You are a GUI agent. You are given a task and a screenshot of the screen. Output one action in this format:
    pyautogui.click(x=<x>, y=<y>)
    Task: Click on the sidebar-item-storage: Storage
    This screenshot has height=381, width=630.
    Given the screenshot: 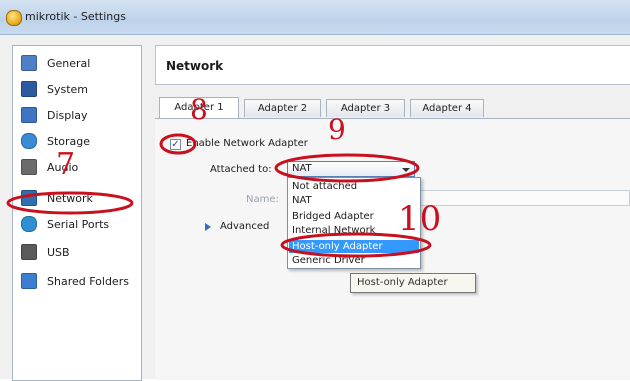 What is the action you would take?
    pyautogui.click(x=77, y=141)
    